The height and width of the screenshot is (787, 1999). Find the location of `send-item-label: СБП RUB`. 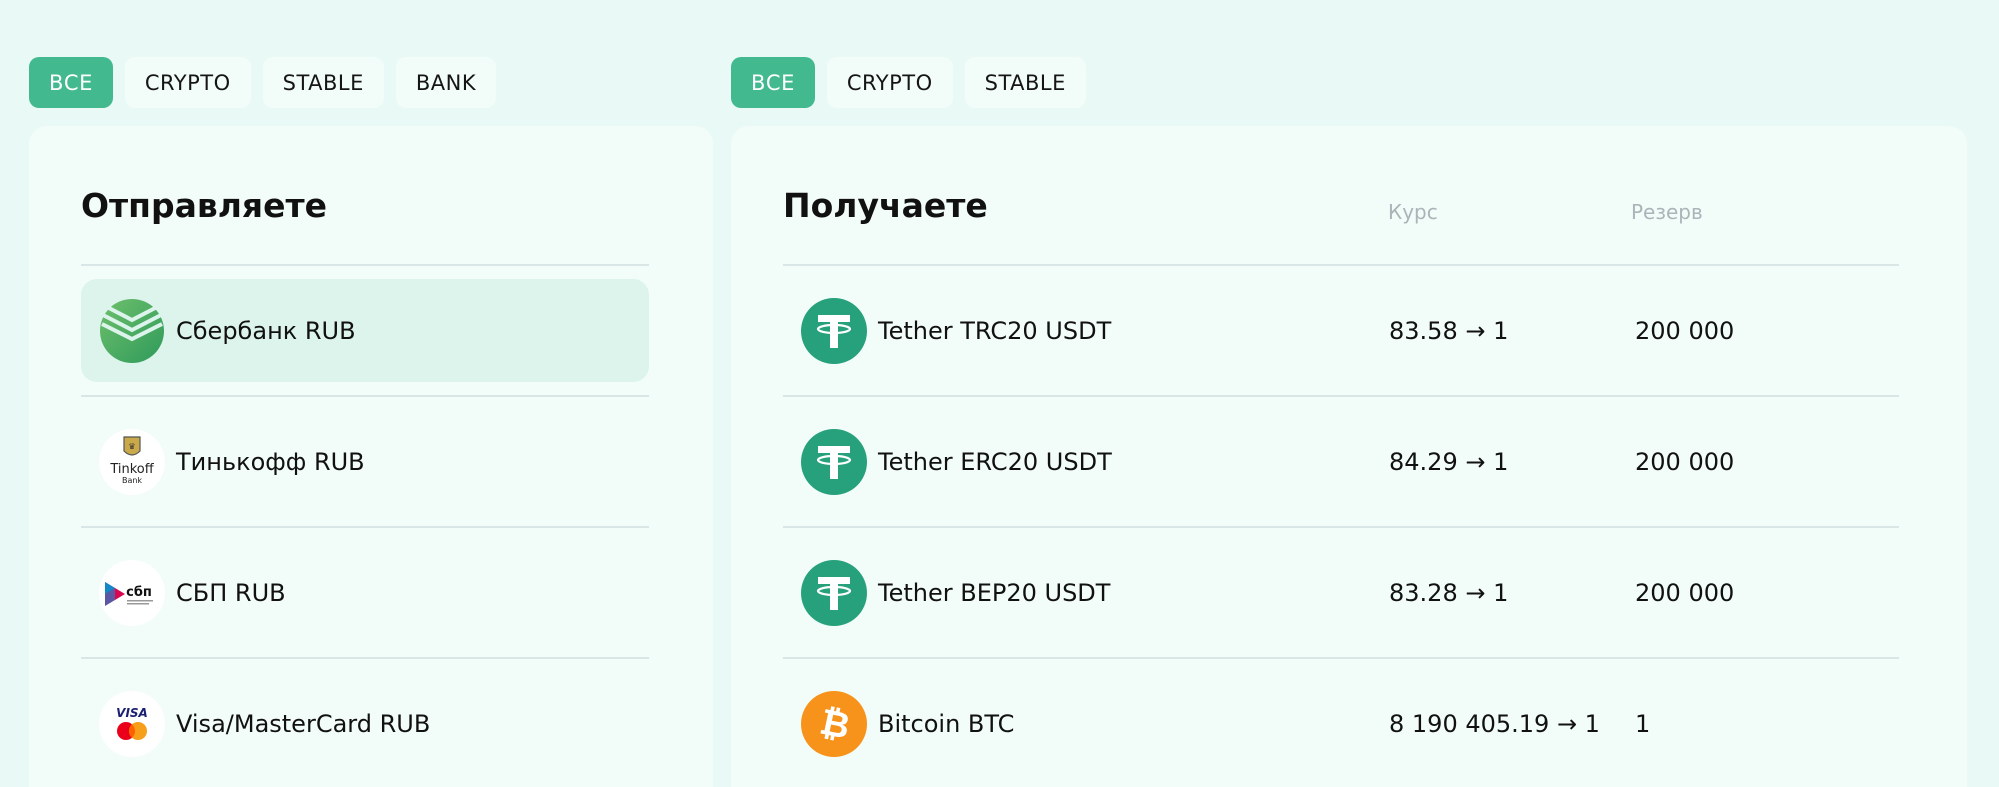

send-item-label: СБП RUB is located at coordinates (231, 592).